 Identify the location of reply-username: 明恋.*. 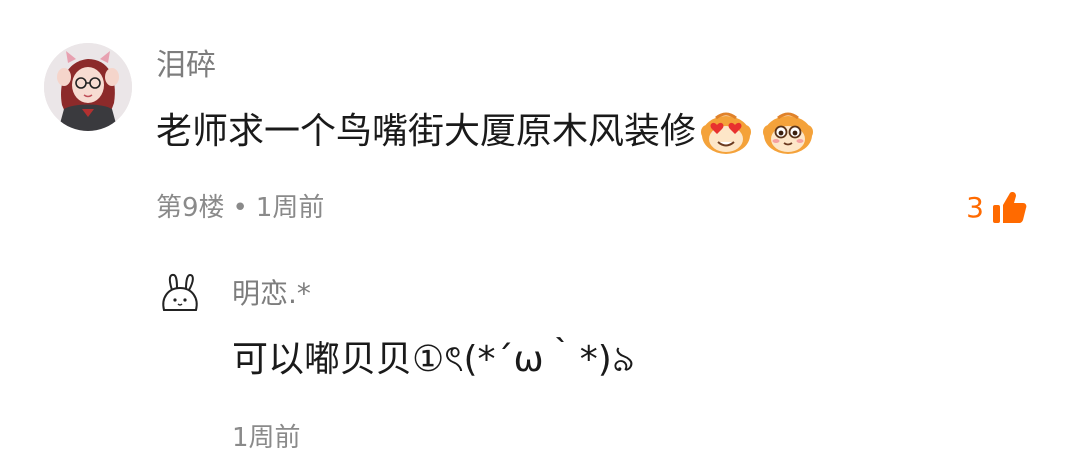
(271, 294).